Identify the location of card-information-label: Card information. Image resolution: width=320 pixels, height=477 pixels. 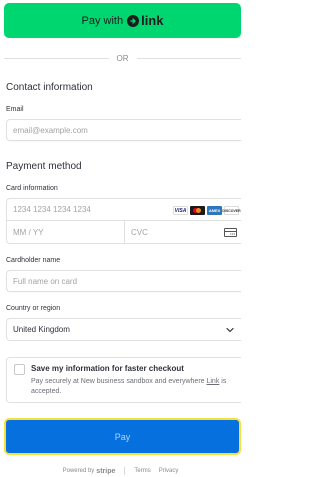
(32, 188).